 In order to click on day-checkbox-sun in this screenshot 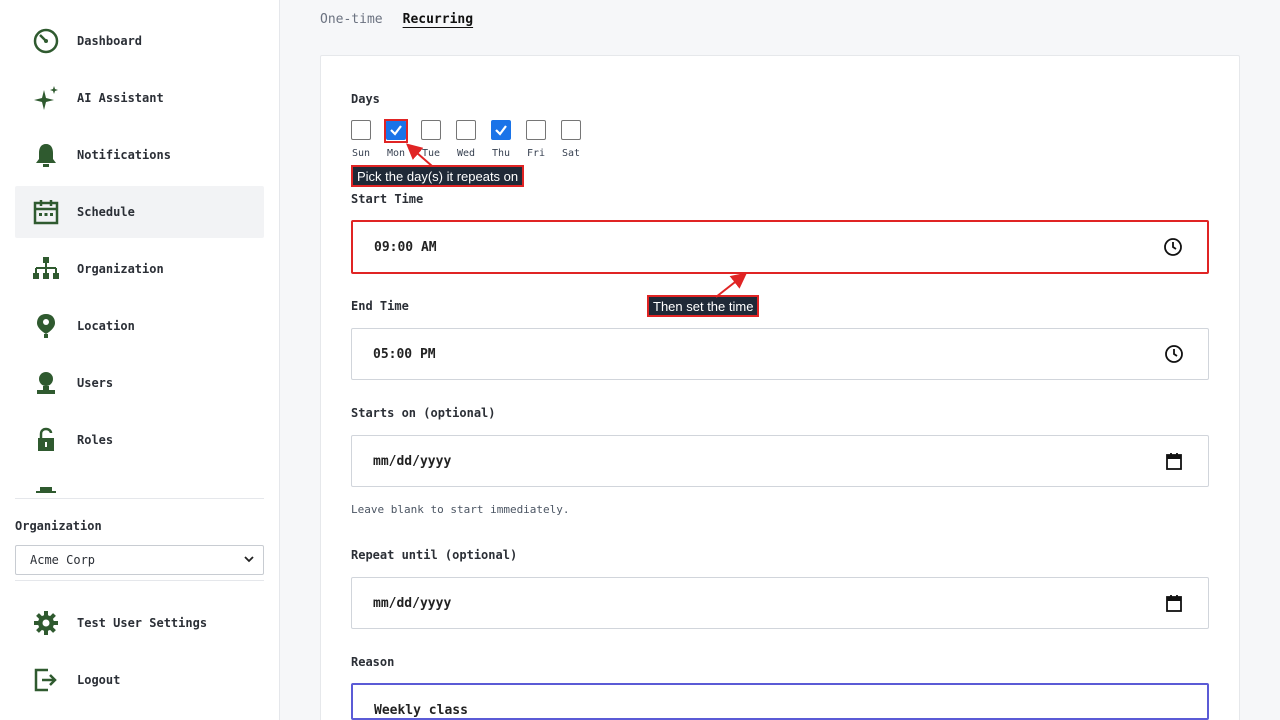, I will do `click(361, 130)`.